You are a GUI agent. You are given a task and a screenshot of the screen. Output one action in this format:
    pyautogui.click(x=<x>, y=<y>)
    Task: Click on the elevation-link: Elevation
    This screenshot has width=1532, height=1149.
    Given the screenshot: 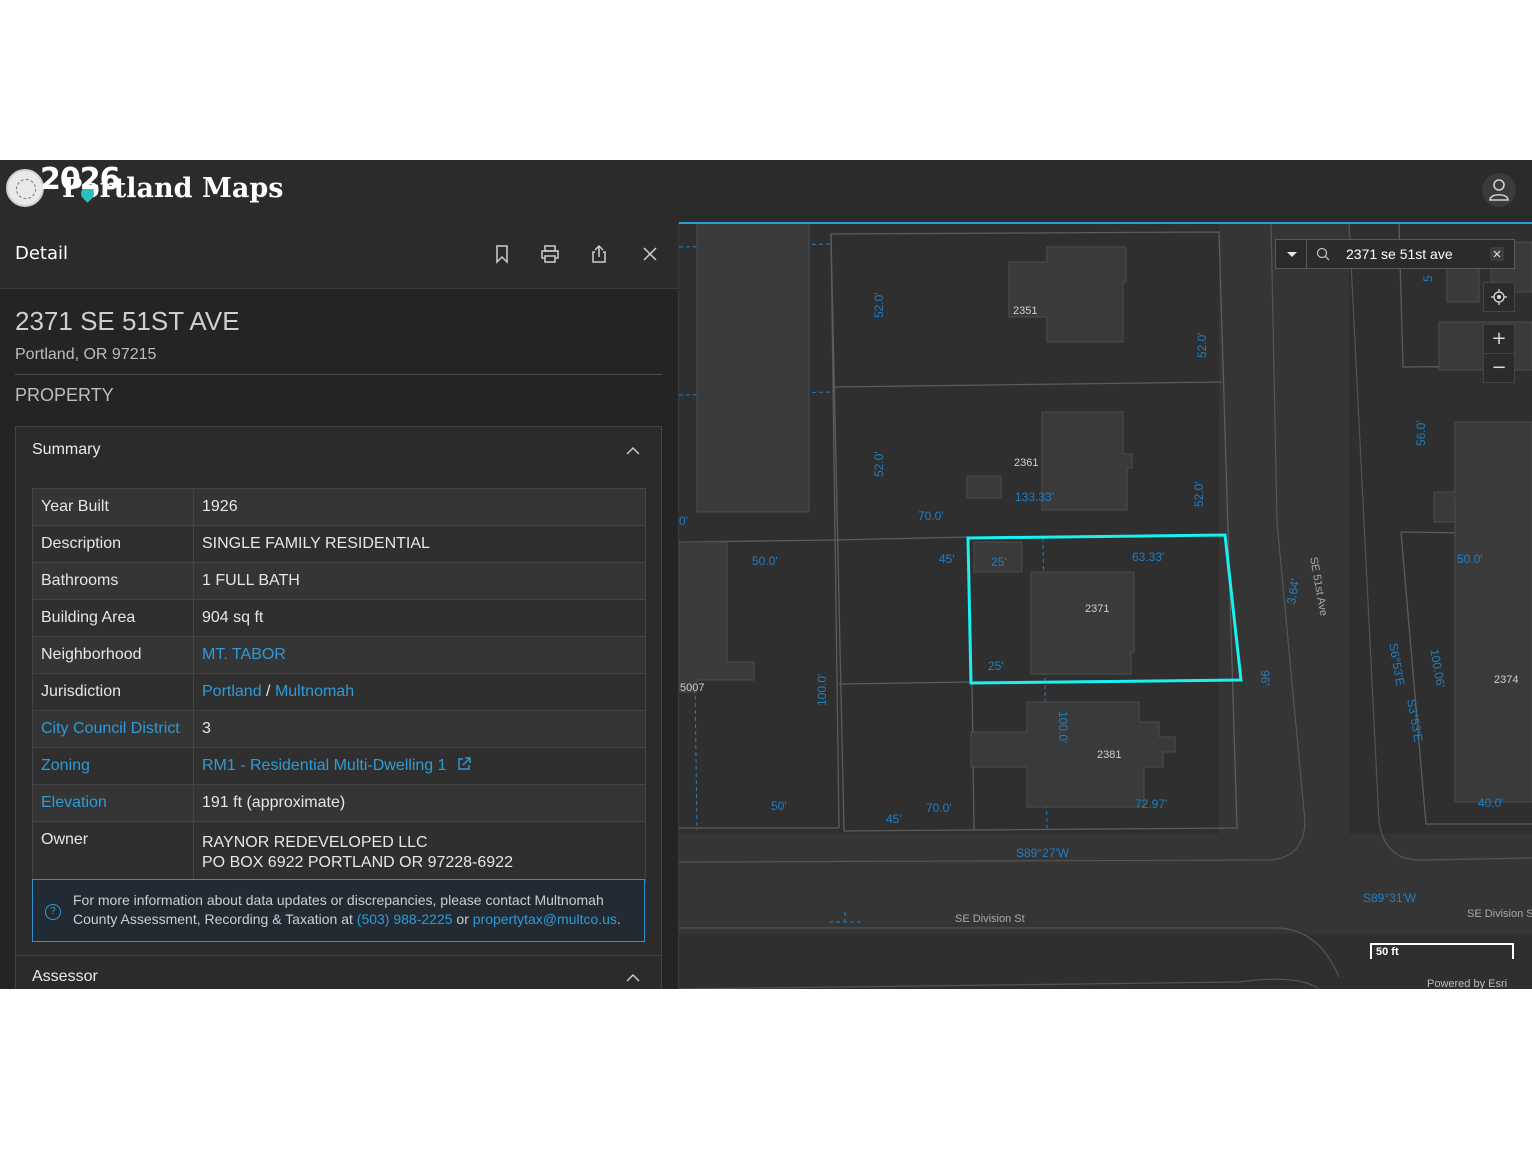 What is the action you would take?
    pyautogui.click(x=74, y=802)
    